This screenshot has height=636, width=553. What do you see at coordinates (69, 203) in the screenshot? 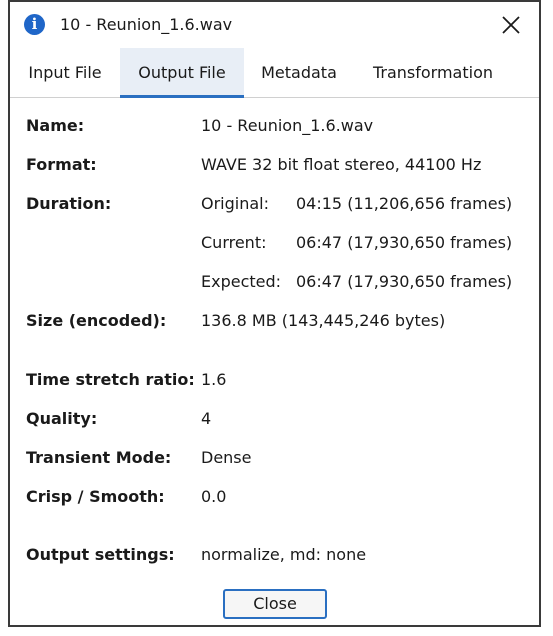
I see `duration-label: Duration:` at bounding box center [69, 203].